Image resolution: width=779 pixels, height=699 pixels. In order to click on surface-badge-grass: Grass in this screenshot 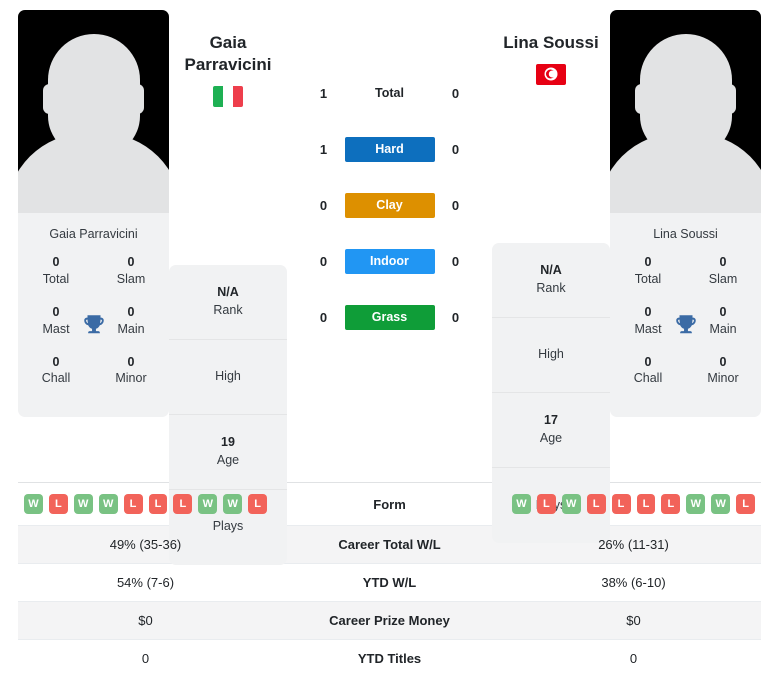, I will do `click(389, 317)`.